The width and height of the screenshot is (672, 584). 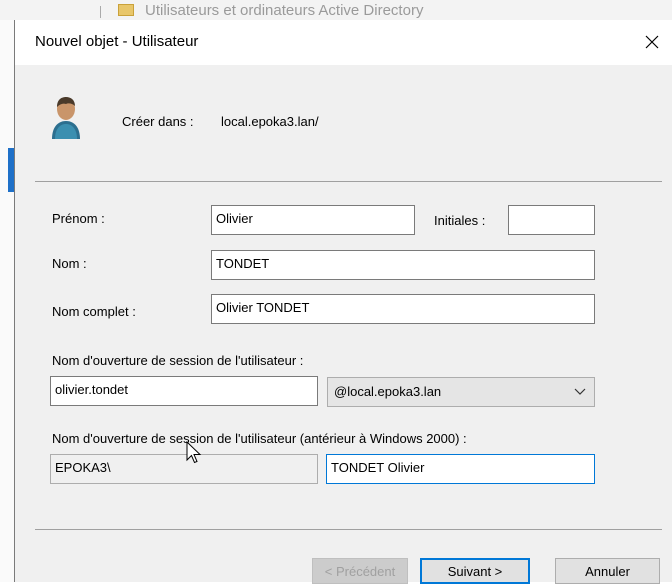 What do you see at coordinates (348, 529) in the screenshot?
I see `footer-separator` at bounding box center [348, 529].